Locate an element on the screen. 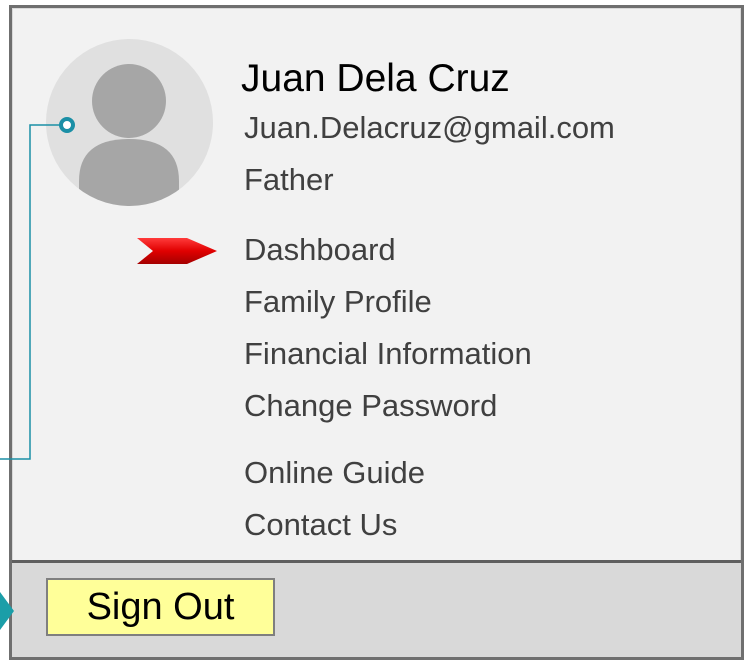 The height and width of the screenshot is (663, 744). profile-name: Juan Dela Cruz is located at coordinates (375, 78).